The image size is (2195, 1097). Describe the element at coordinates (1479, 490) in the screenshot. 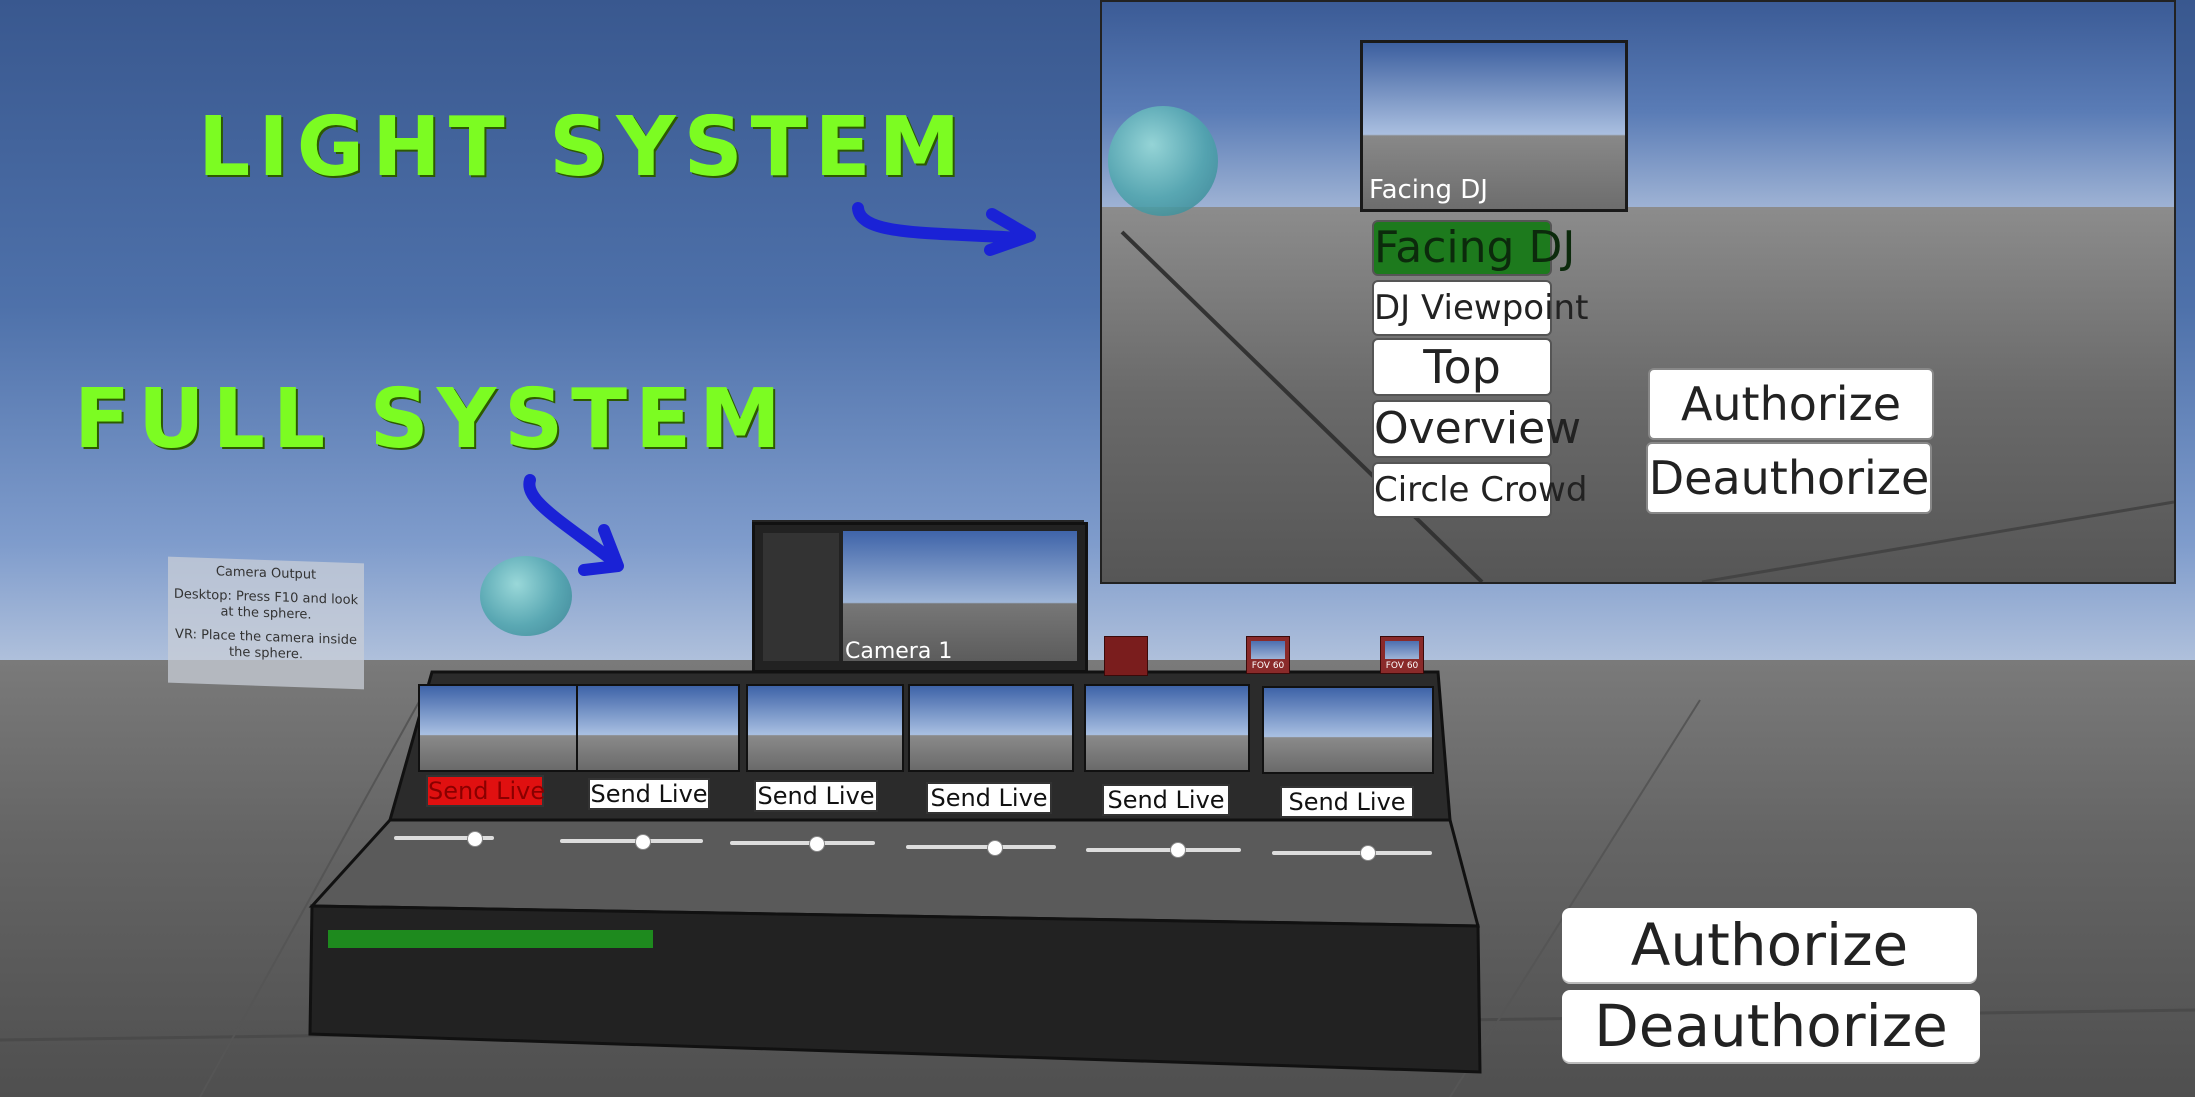

I see `camera-button-circle-crowd: Circle Crowd` at that location.